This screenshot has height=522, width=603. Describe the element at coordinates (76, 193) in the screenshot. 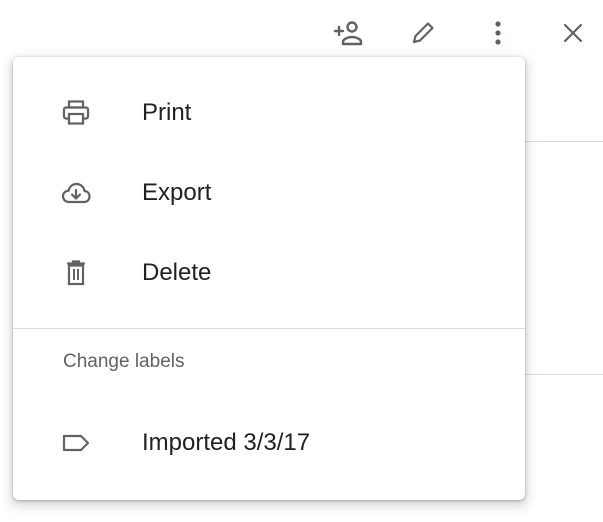

I see `cloud-download-icon` at that location.